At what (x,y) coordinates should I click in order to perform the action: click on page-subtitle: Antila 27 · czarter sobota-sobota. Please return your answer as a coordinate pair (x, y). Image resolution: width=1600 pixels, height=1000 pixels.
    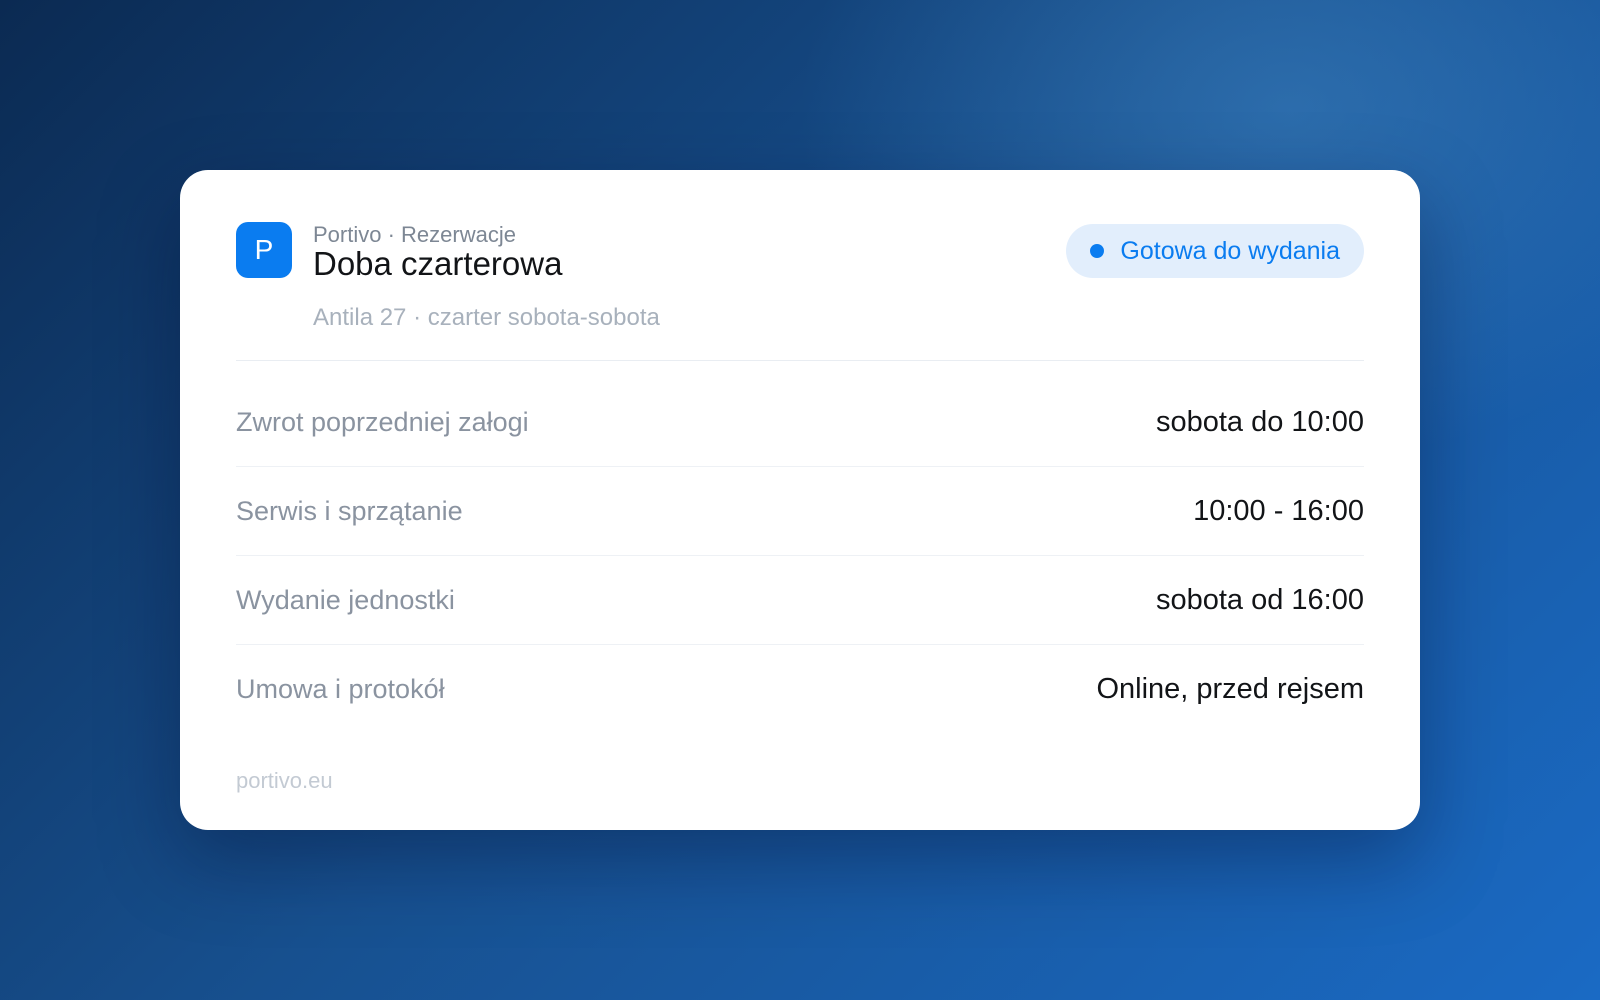
    Looking at the image, I should click on (486, 317).